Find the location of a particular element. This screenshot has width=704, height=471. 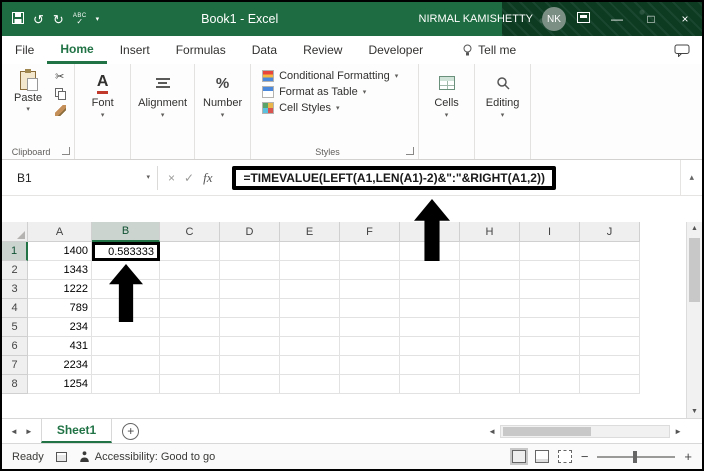

cell-E3 is located at coordinates (310, 289).